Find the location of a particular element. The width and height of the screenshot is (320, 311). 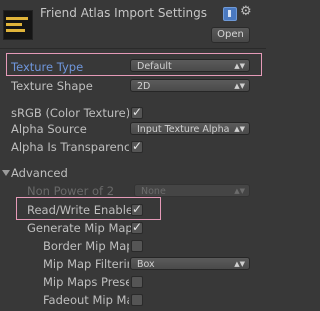

alpha-is-transparency-label: Alpha Is Transparency is located at coordinates (70, 147).